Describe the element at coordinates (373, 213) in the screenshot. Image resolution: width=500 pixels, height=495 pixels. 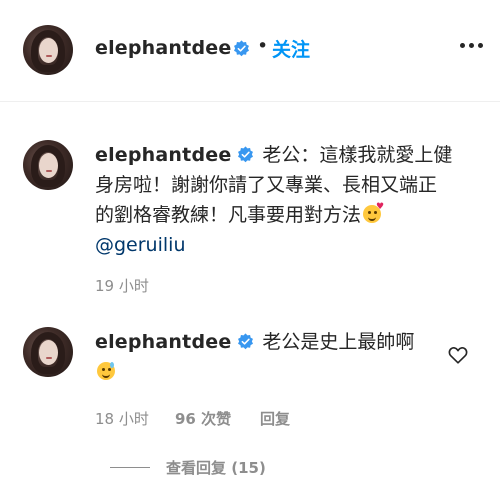
I see `kiss-emoji-icon: ♥` at that location.